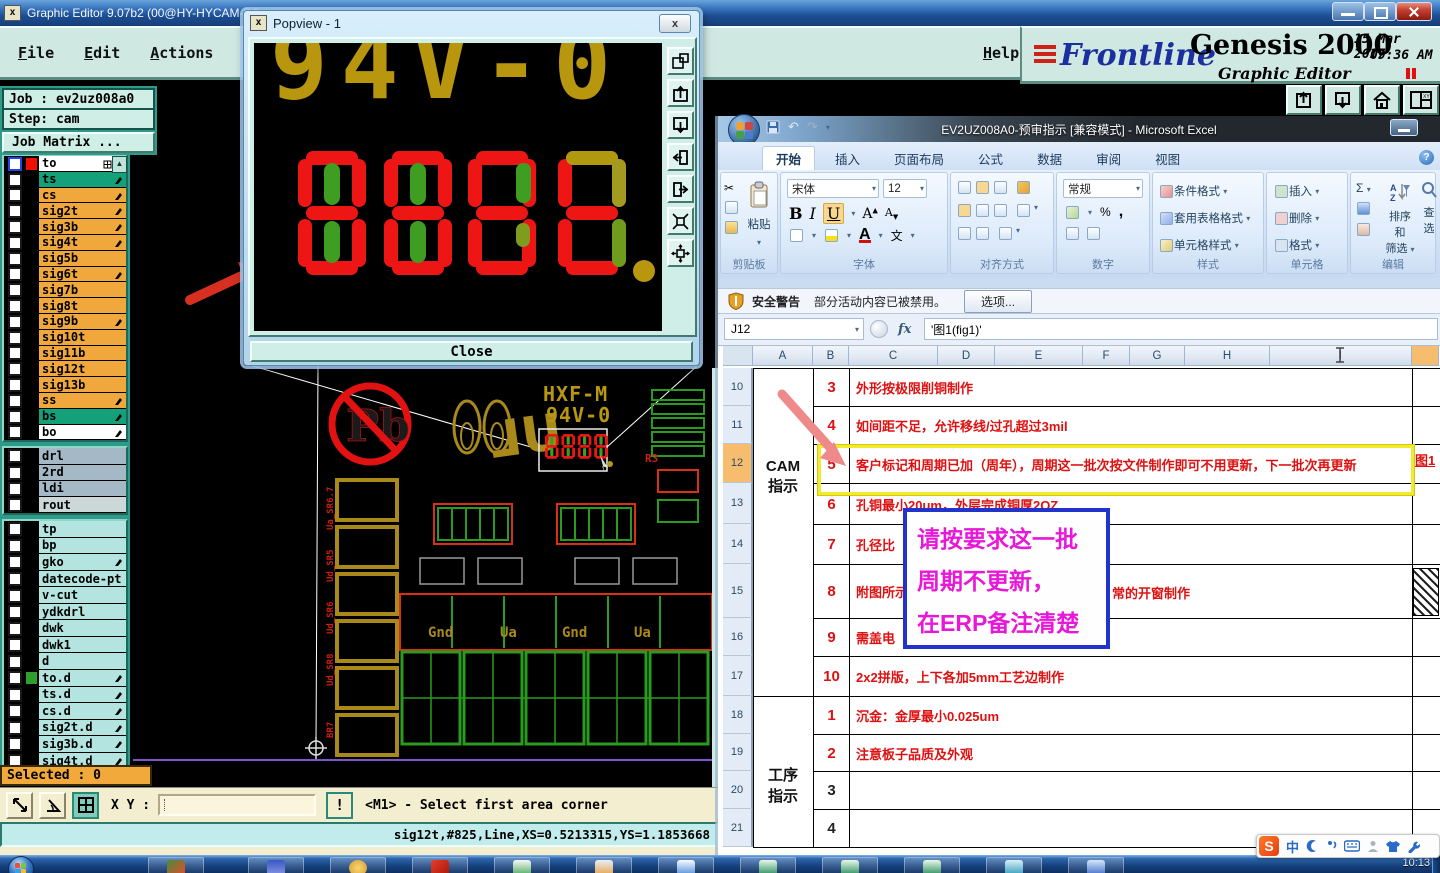  I want to click on ribbon-tab: 审阅, so click(1108, 158).